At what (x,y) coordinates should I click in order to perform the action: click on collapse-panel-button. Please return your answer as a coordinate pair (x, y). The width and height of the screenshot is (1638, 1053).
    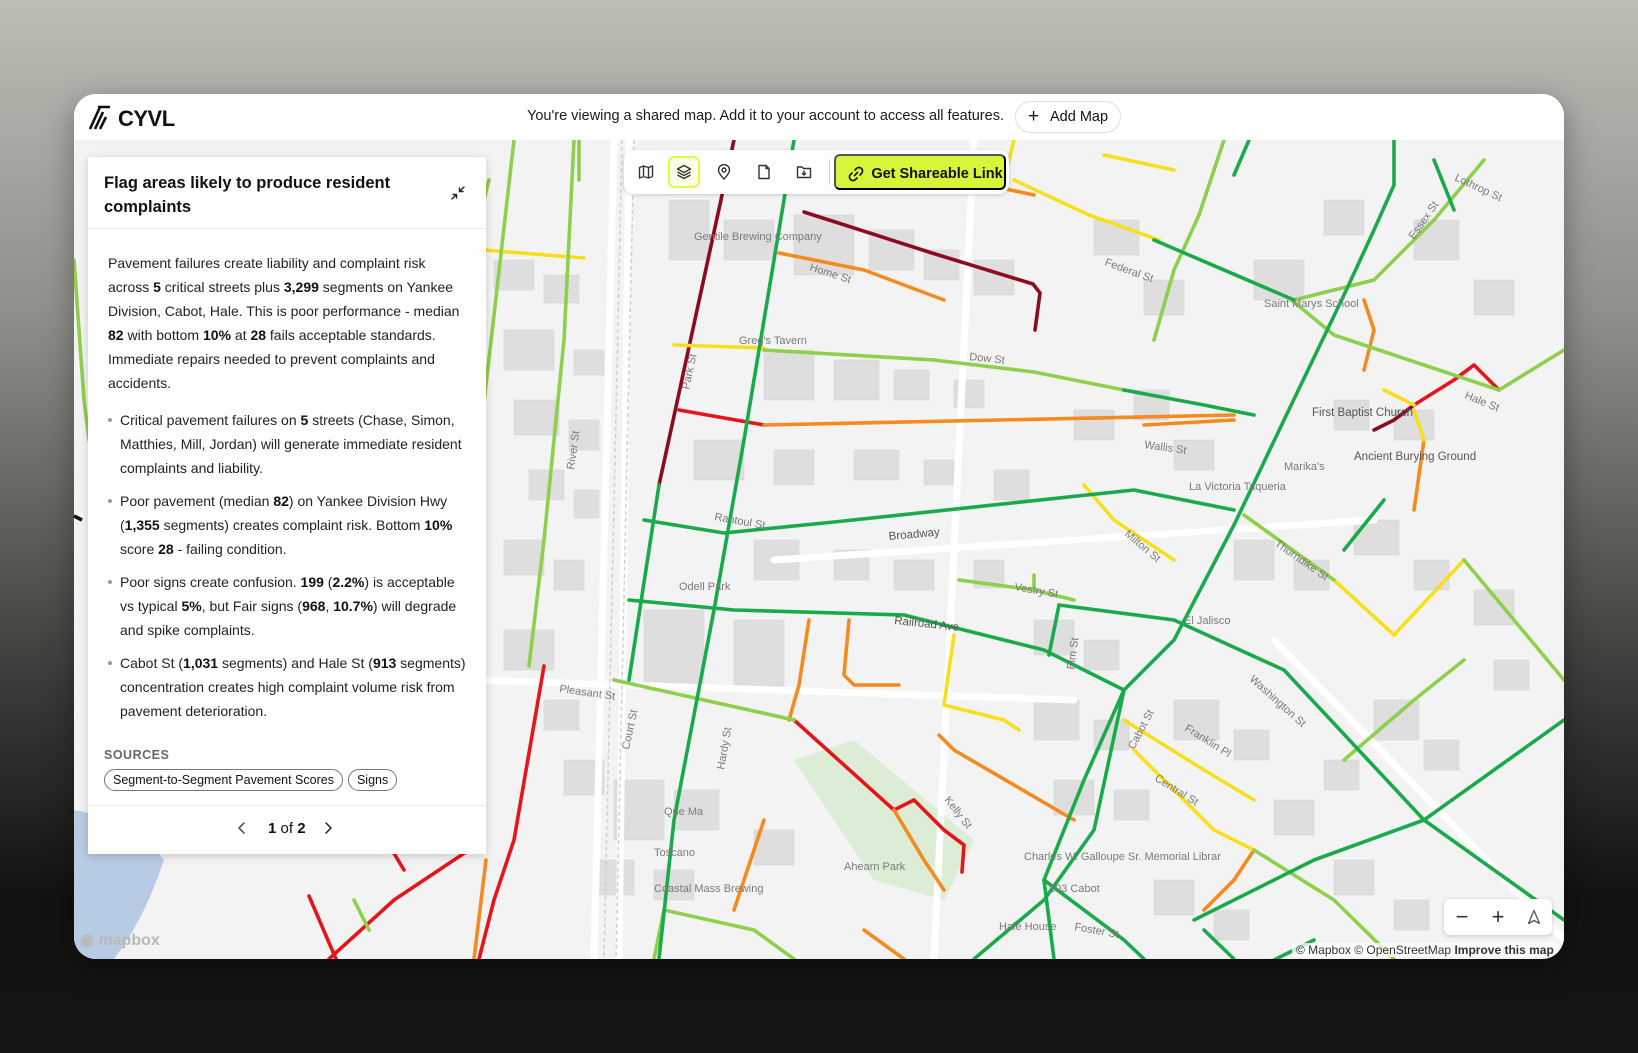
    Looking at the image, I should click on (458, 195).